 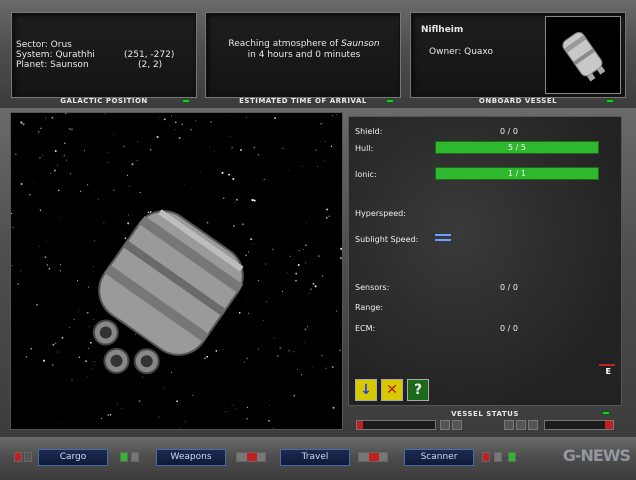 I want to click on onboard-vessel-panel: Niflheim Owner: Quaxo, so click(x=518, y=55).